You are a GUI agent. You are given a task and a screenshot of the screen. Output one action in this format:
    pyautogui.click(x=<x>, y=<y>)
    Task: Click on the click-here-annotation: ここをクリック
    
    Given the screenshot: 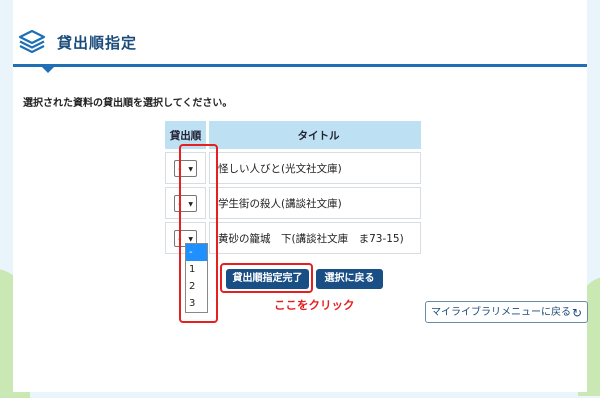 What is the action you would take?
    pyautogui.click(x=314, y=305)
    